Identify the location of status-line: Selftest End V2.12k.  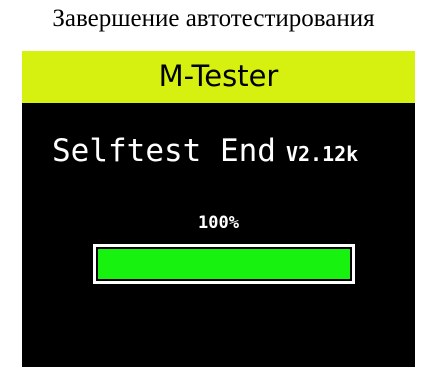
(205, 153).